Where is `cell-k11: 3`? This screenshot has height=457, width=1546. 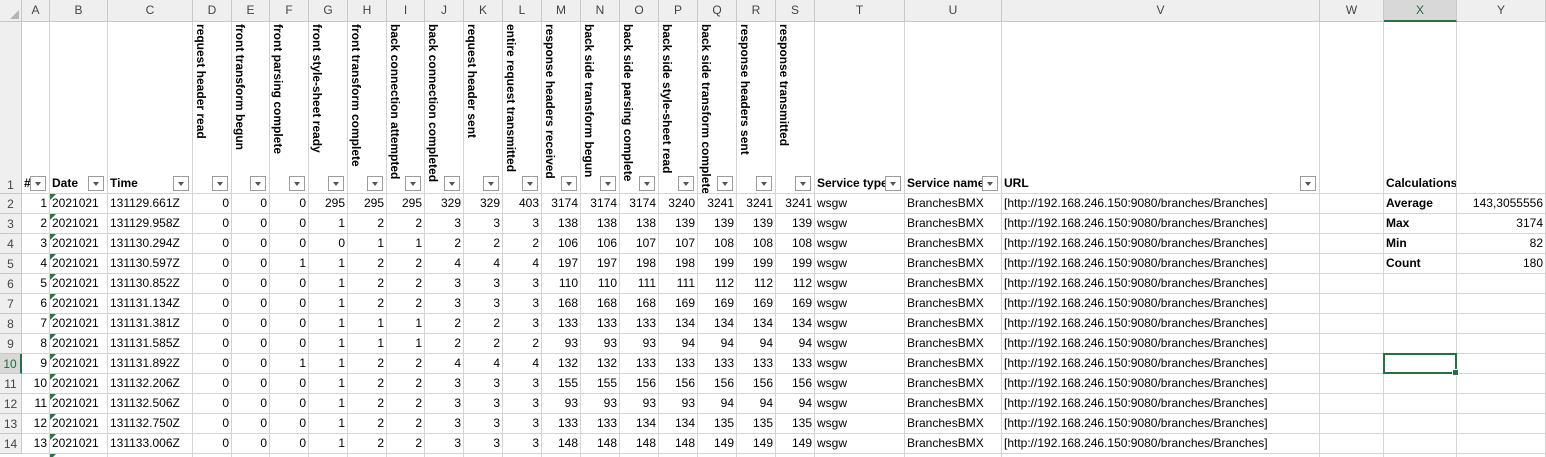
cell-k11: 3 is located at coordinates (483, 384).